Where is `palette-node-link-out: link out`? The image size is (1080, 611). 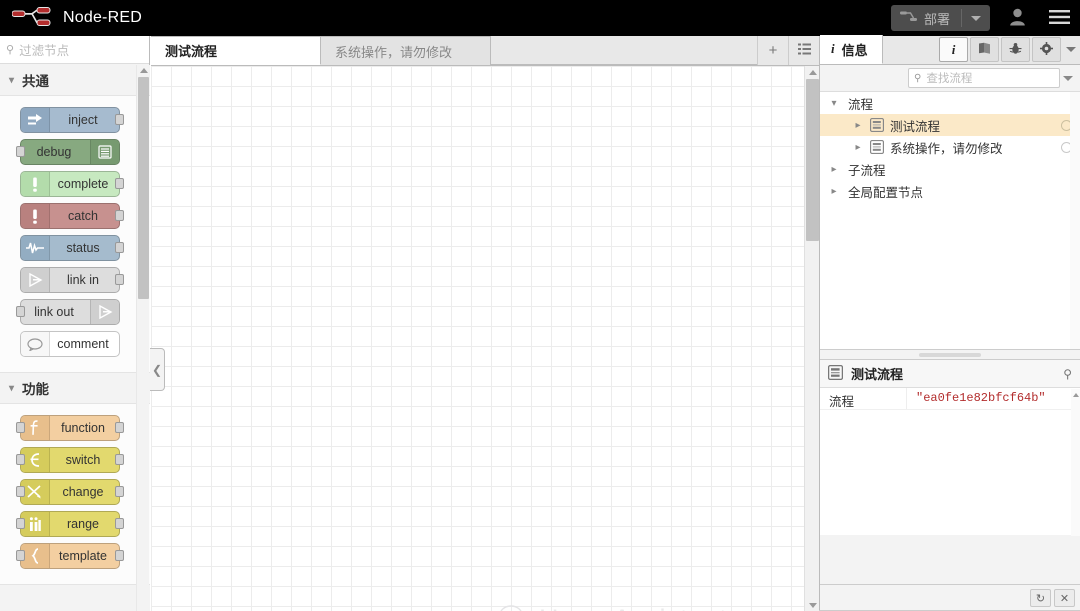 palette-node-link-out: link out is located at coordinates (68, 312).